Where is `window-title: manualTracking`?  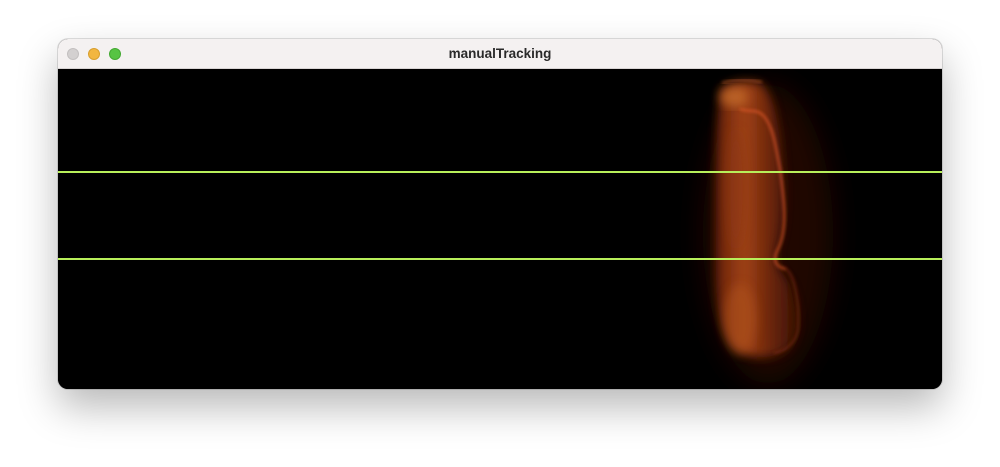
window-title: manualTracking is located at coordinates (500, 53).